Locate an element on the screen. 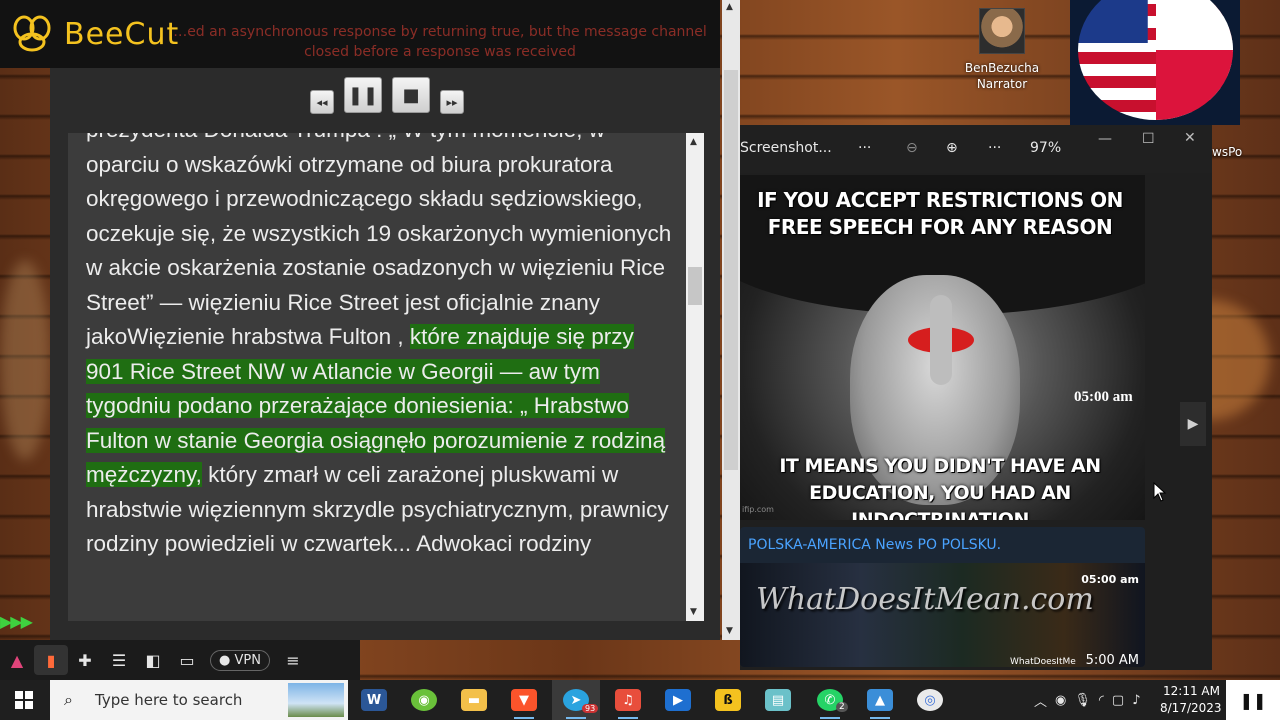 Image resolution: width=1280 pixels, height=720 pixels. scroll-down-icon: ▼ is located at coordinates (693, 612).